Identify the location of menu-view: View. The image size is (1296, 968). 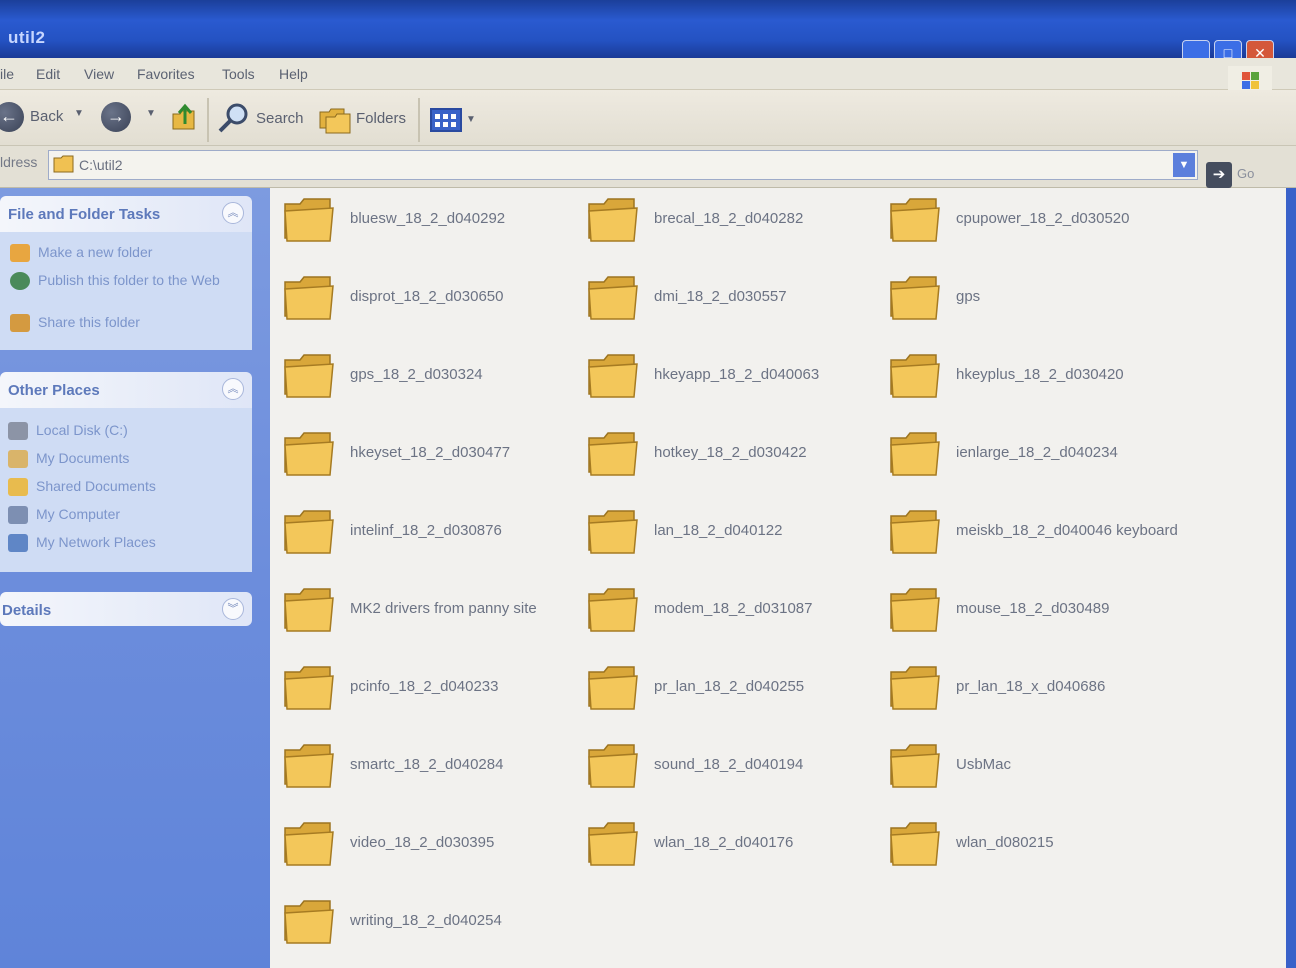
(99, 74).